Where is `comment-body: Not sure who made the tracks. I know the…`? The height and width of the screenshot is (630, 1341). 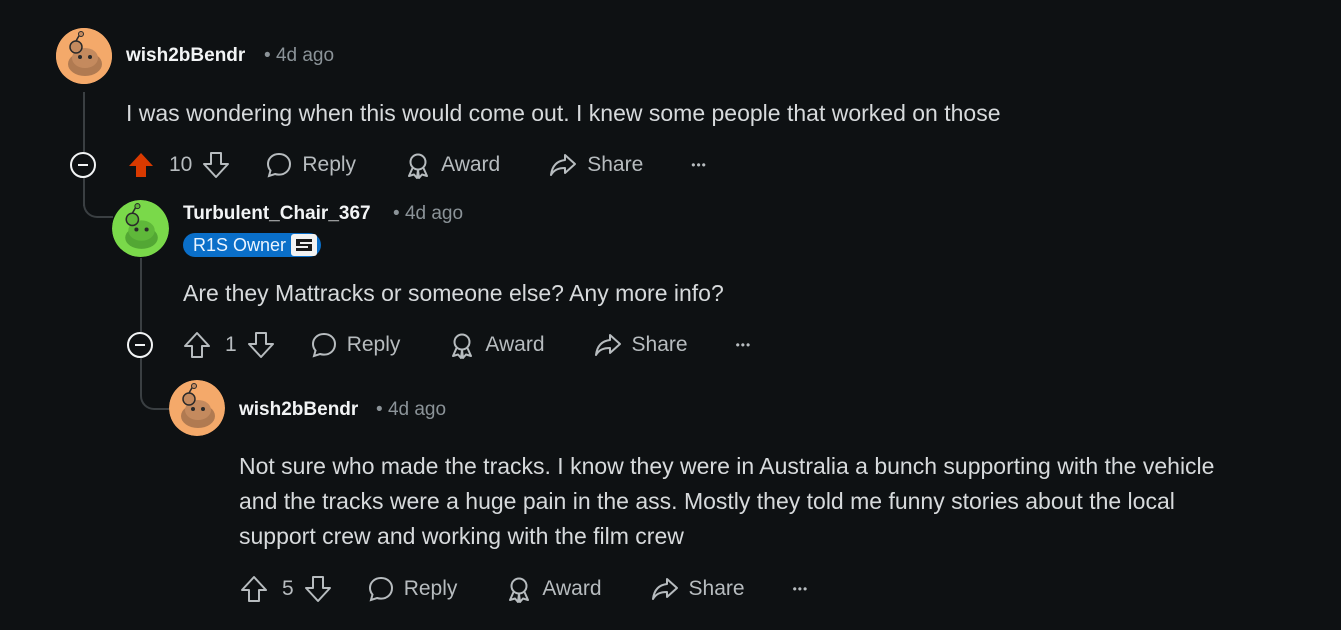 comment-body: Not sure who made the tracks. I know the… is located at coordinates (779, 501).